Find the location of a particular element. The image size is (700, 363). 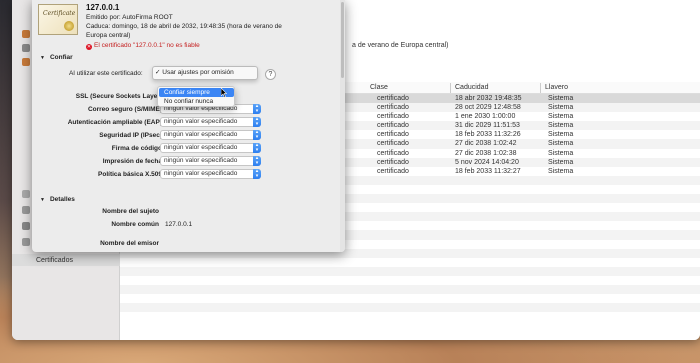

certificate-issuer: Emitido por: AutoFirma ROOT is located at coordinates (129, 17).